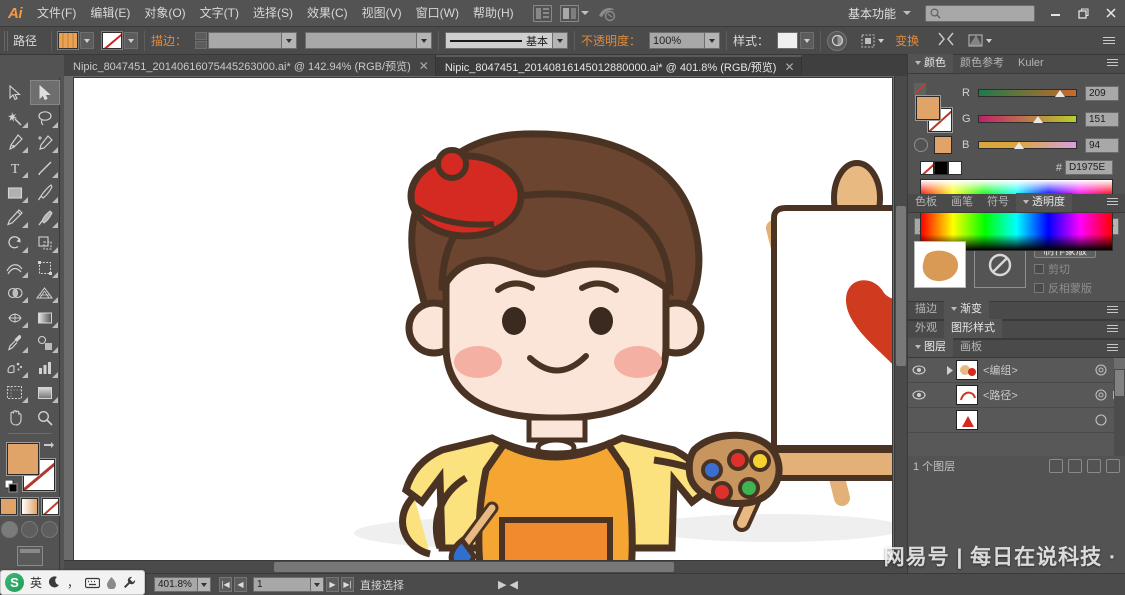 Image resolution: width=1125 pixels, height=595 pixels. What do you see at coordinates (282, 584) in the screenshot?
I see `artboard-number-field: 1` at bounding box center [282, 584].